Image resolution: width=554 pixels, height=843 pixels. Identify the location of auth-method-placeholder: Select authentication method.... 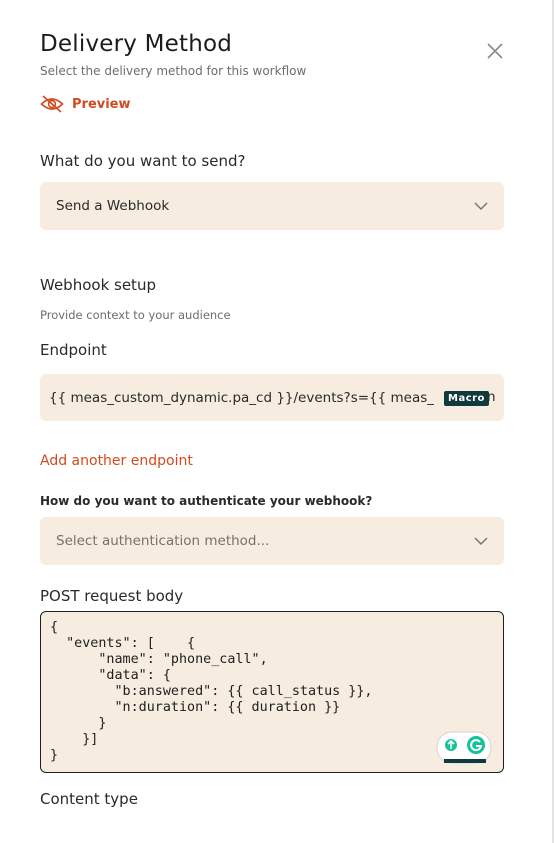
(163, 541).